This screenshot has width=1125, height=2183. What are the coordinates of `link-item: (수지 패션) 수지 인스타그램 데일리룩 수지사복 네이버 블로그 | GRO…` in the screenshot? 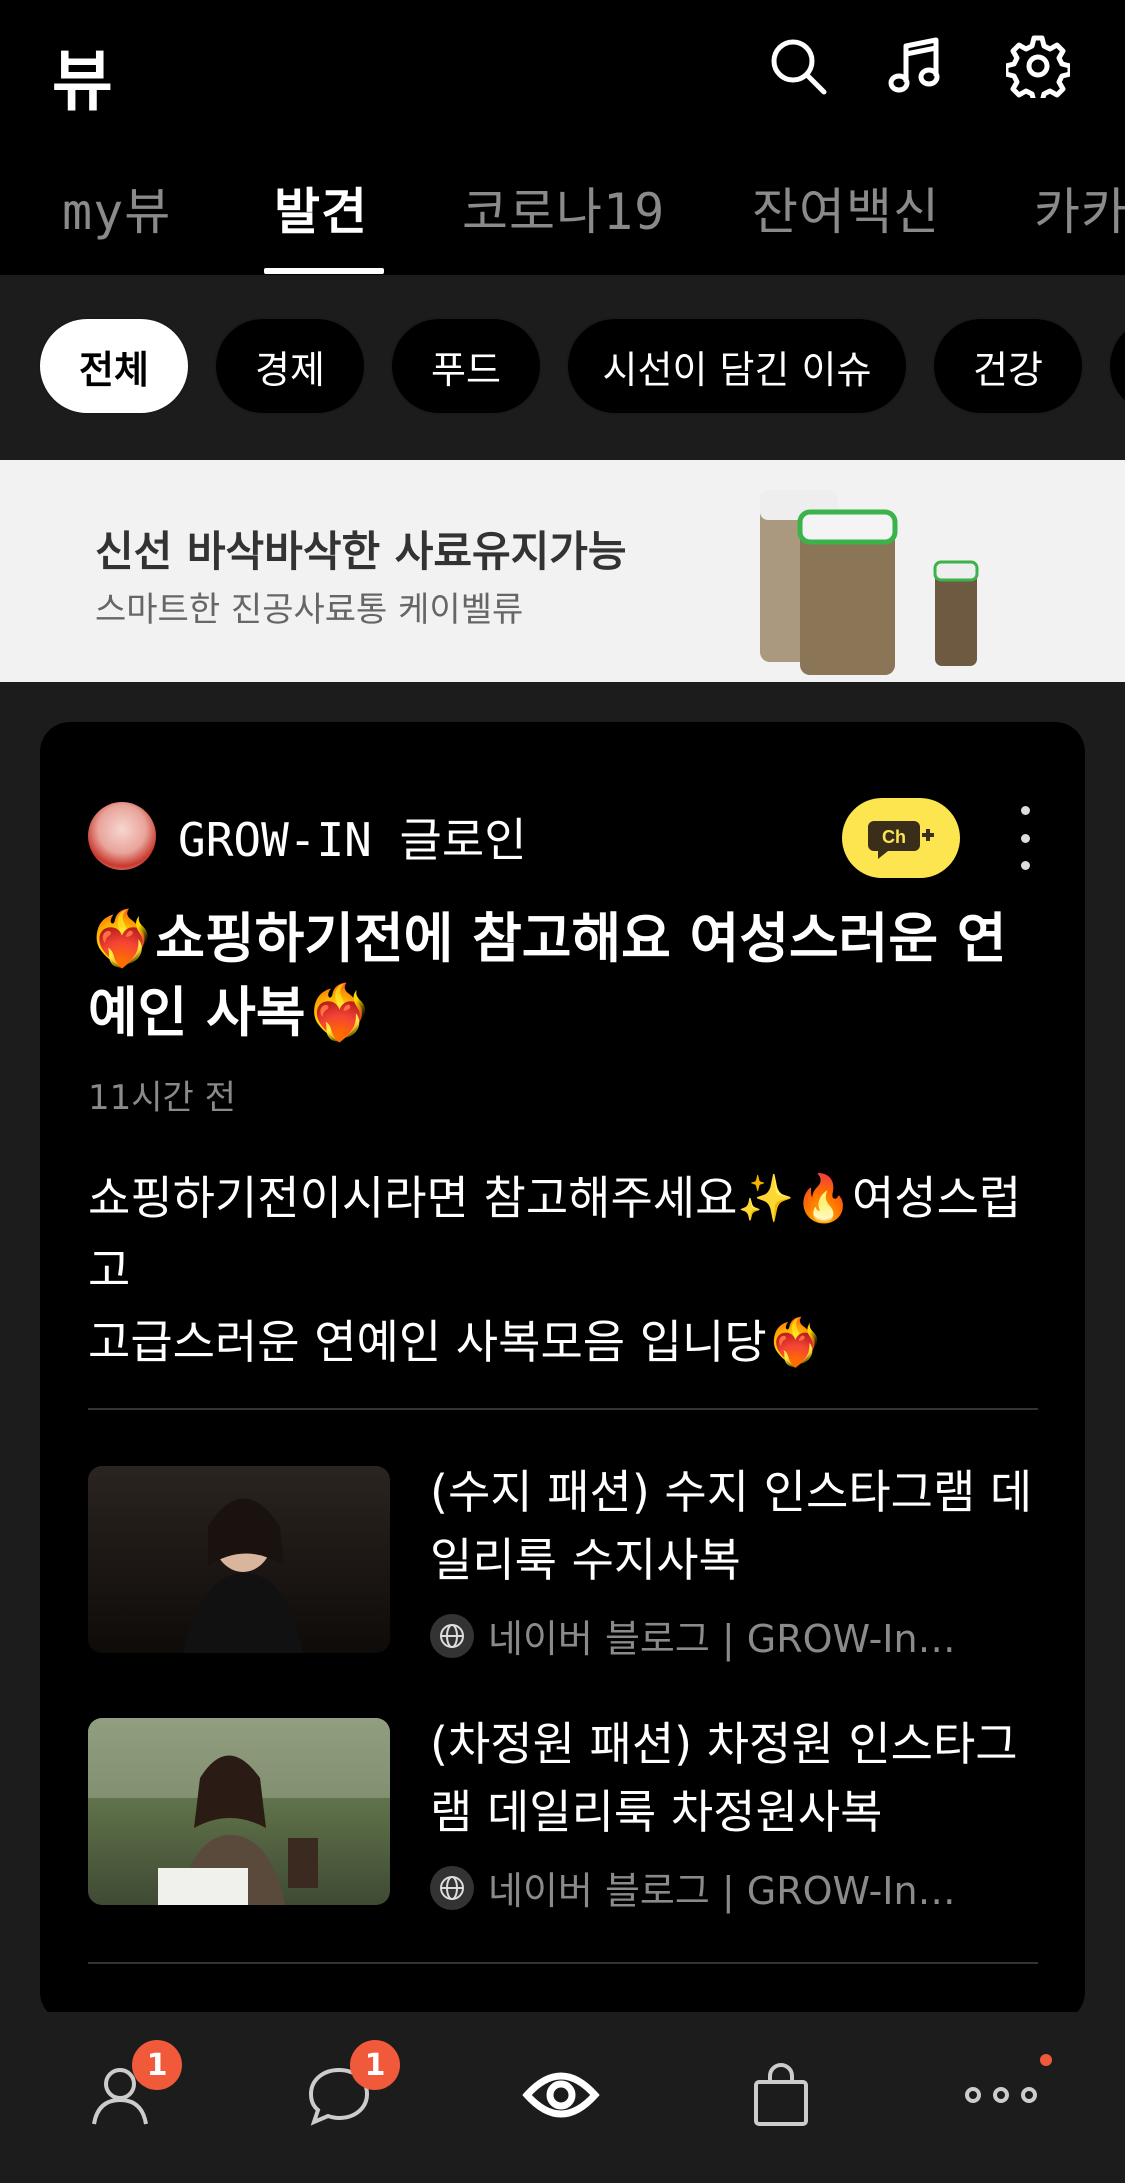 It's located at (563, 1563).